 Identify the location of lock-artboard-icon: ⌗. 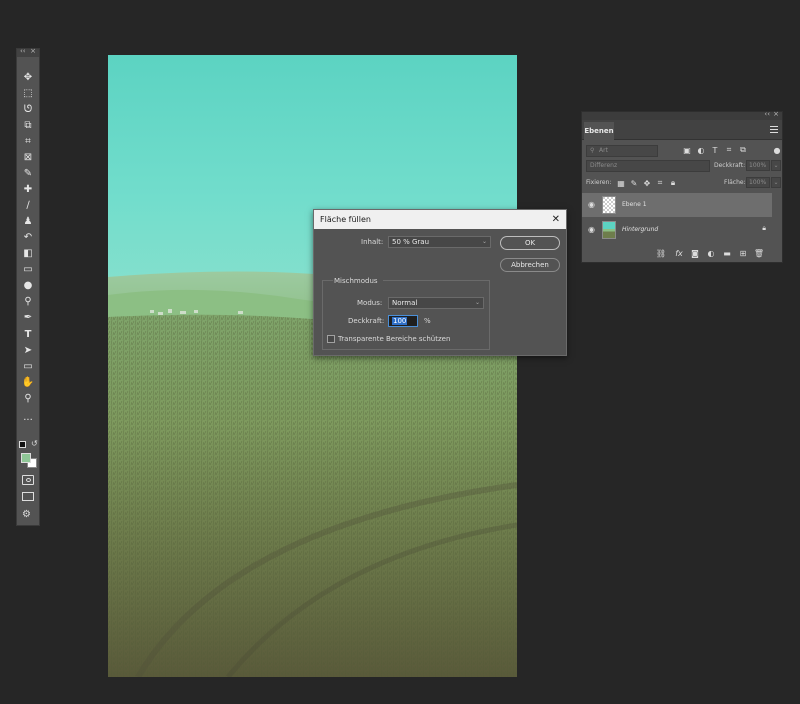
(660, 183).